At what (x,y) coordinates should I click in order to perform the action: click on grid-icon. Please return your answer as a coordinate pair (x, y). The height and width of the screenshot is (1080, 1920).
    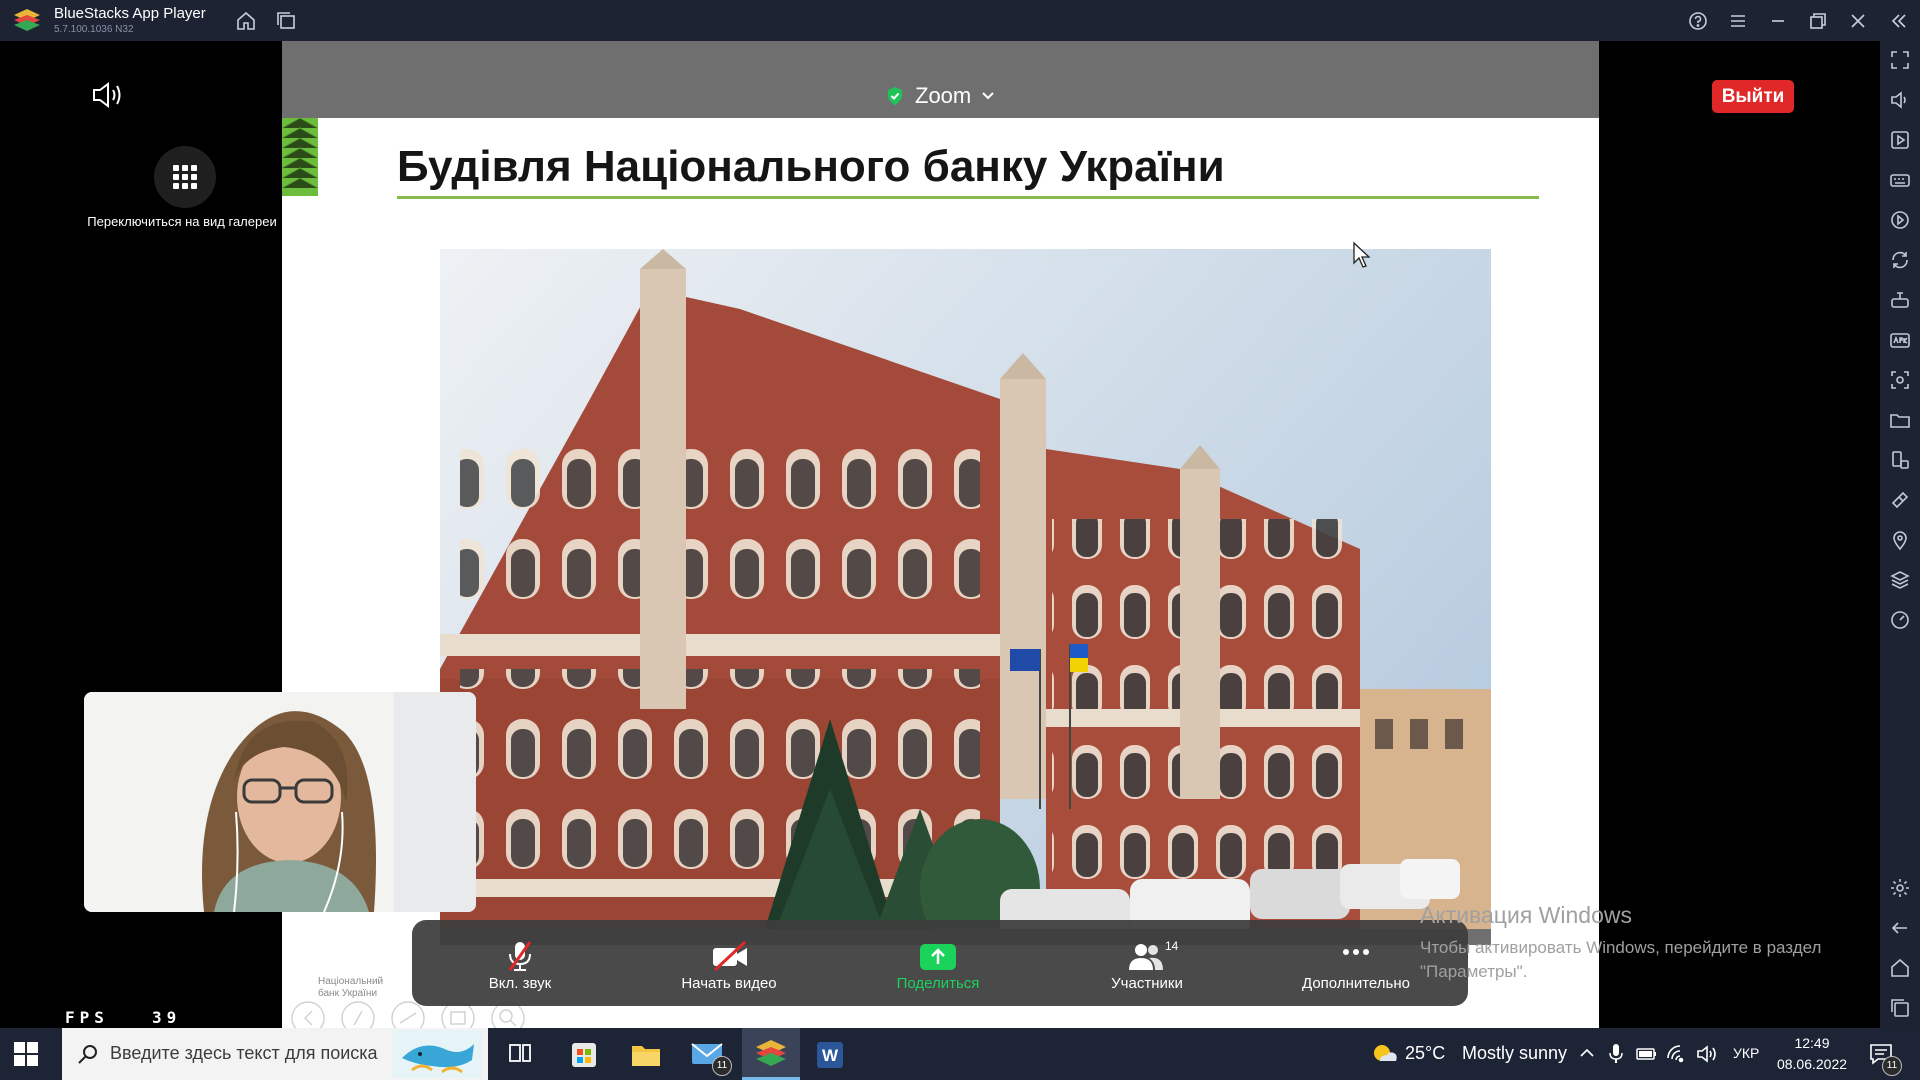
    Looking at the image, I should click on (185, 177).